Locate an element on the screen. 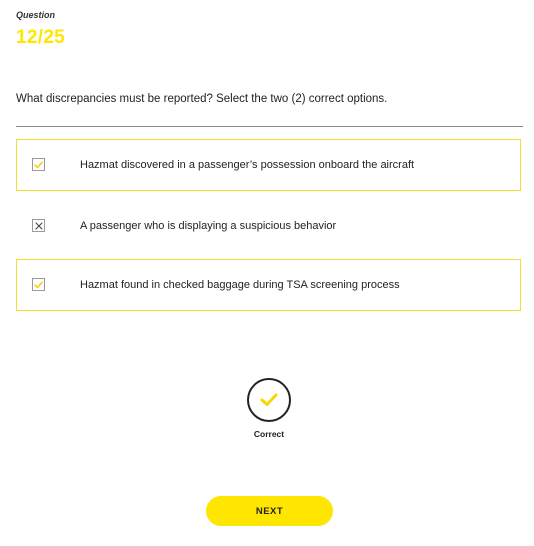  next-button: NEXT is located at coordinates (269, 511).